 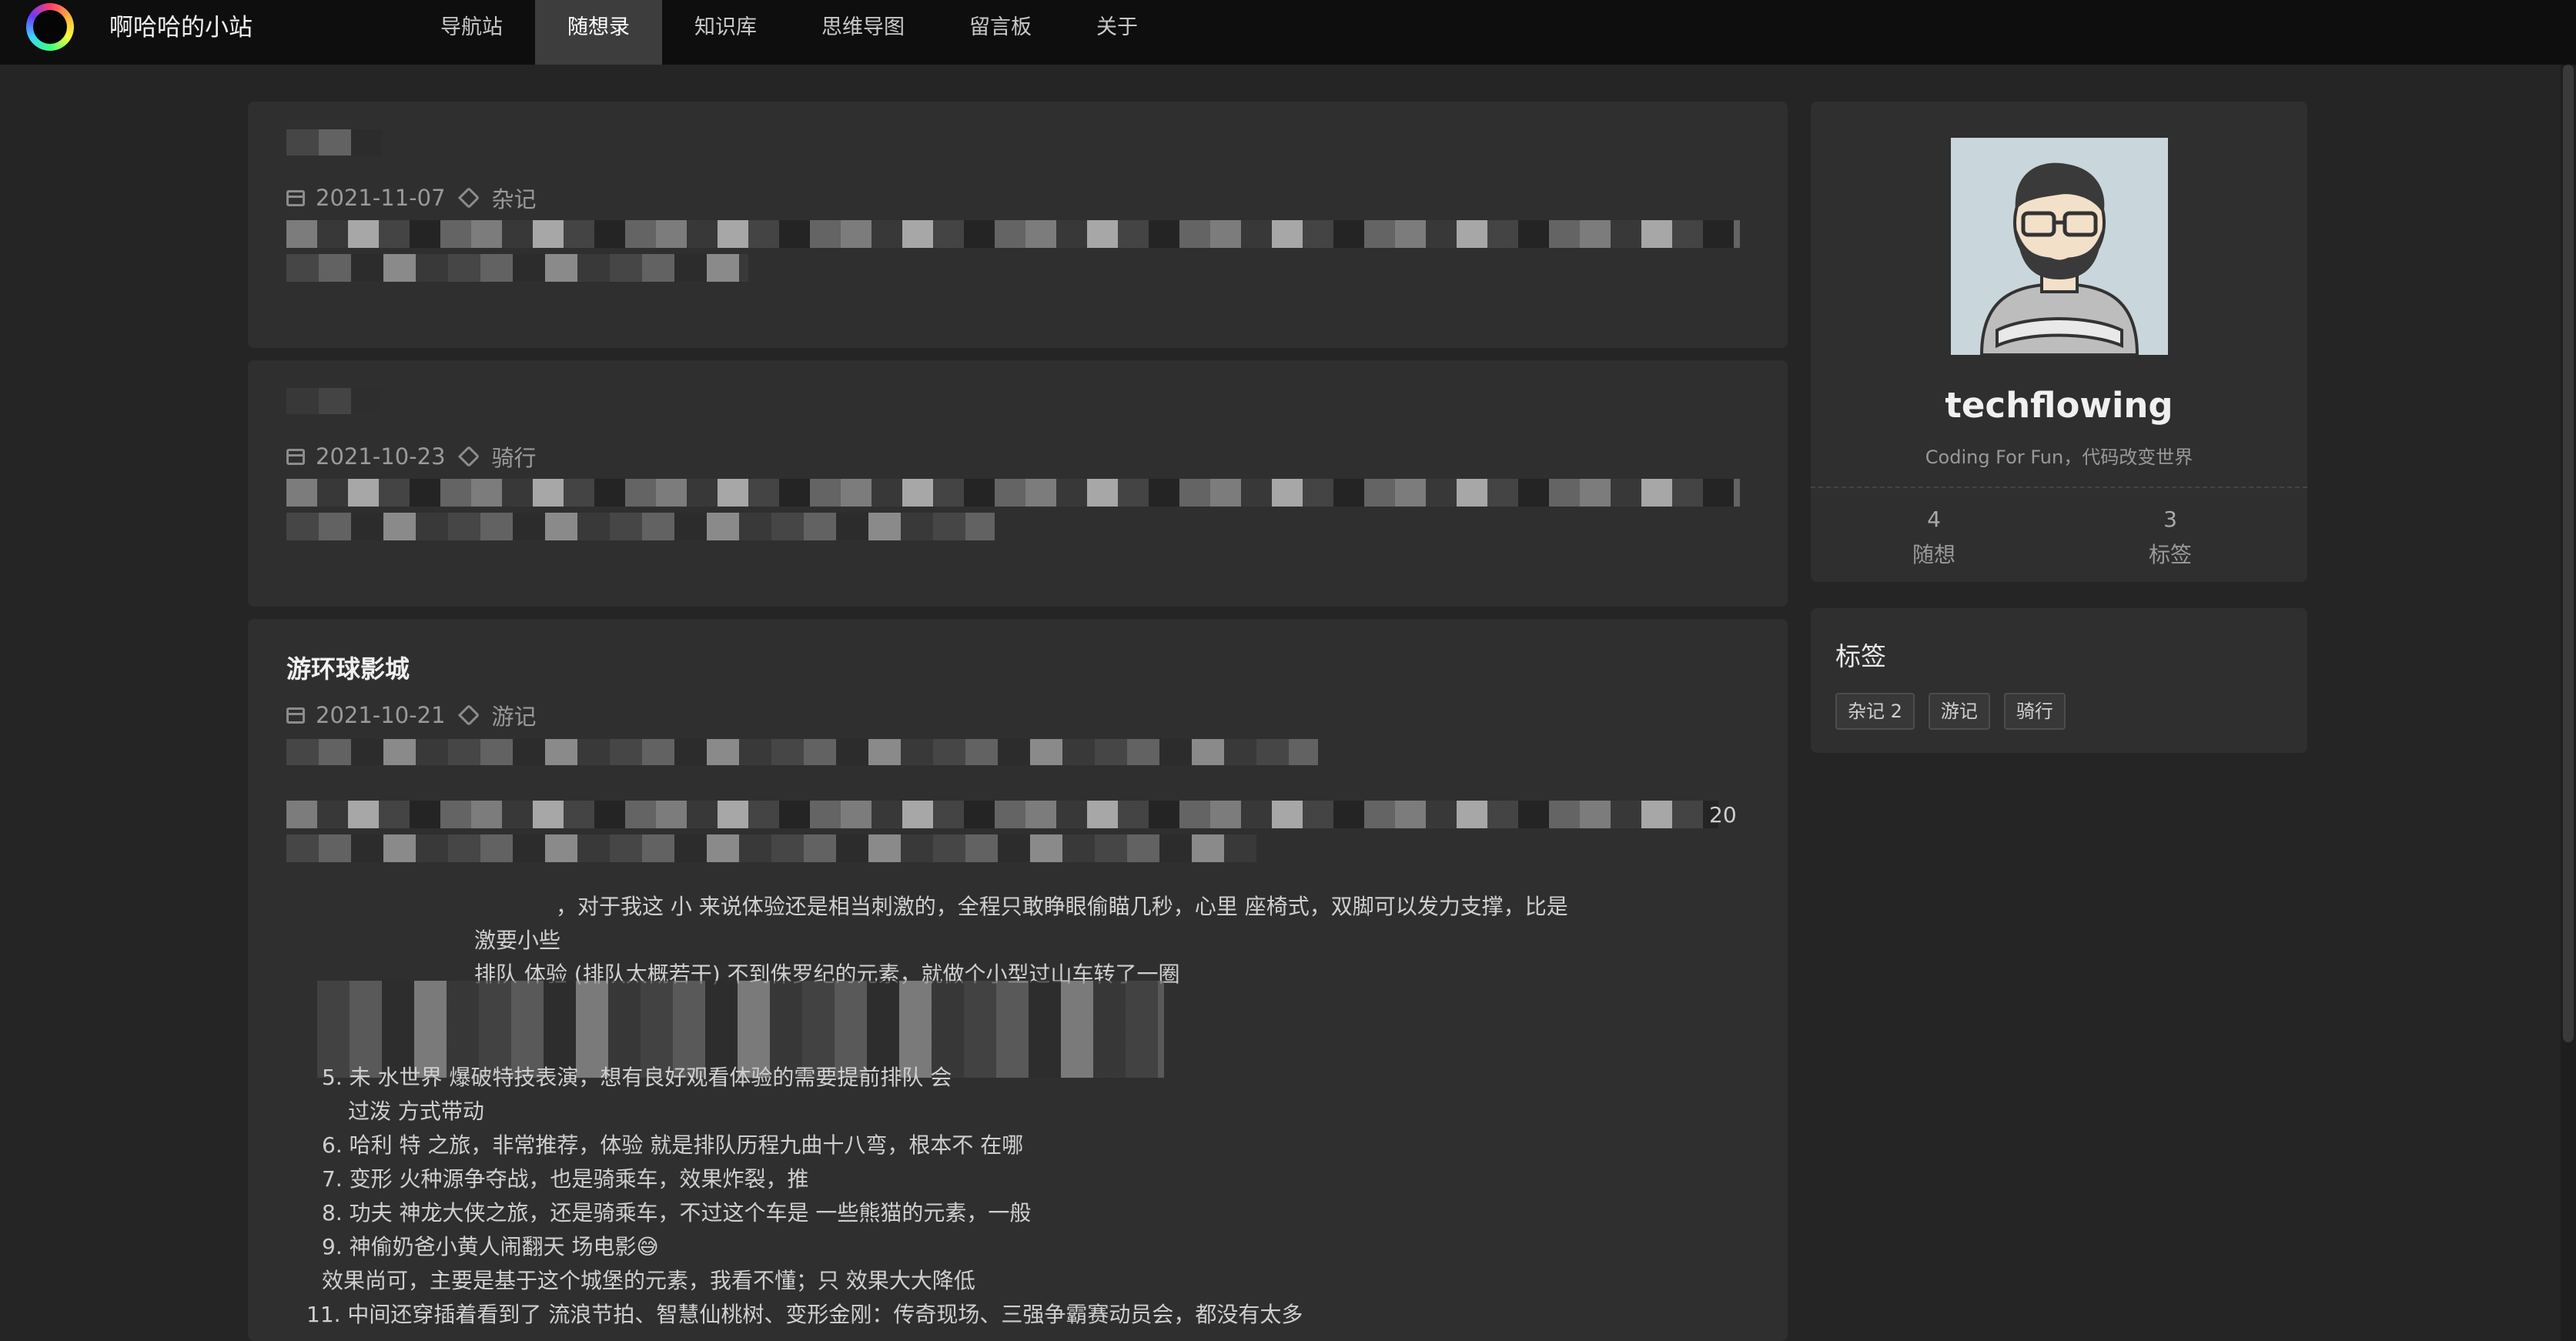 What do you see at coordinates (1117, 32) in the screenshot?
I see `nav-item-about: 关于` at bounding box center [1117, 32].